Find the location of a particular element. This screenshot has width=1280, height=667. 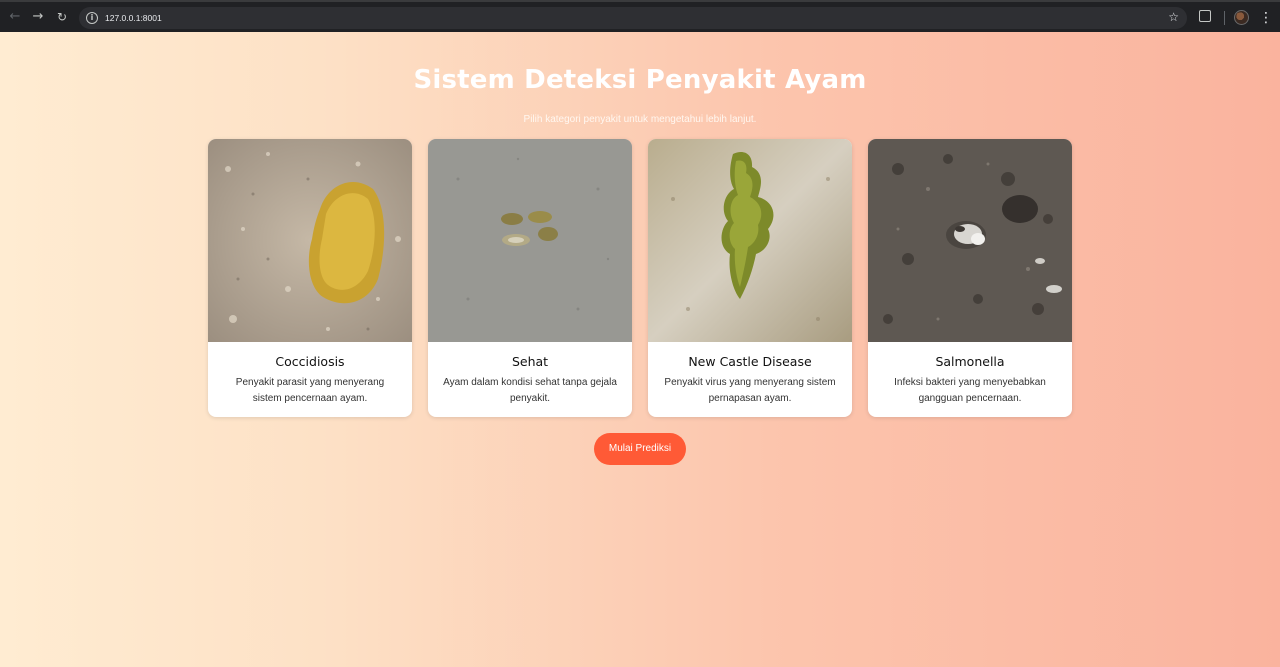

coccidiosis-photo is located at coordinates (310, 240).